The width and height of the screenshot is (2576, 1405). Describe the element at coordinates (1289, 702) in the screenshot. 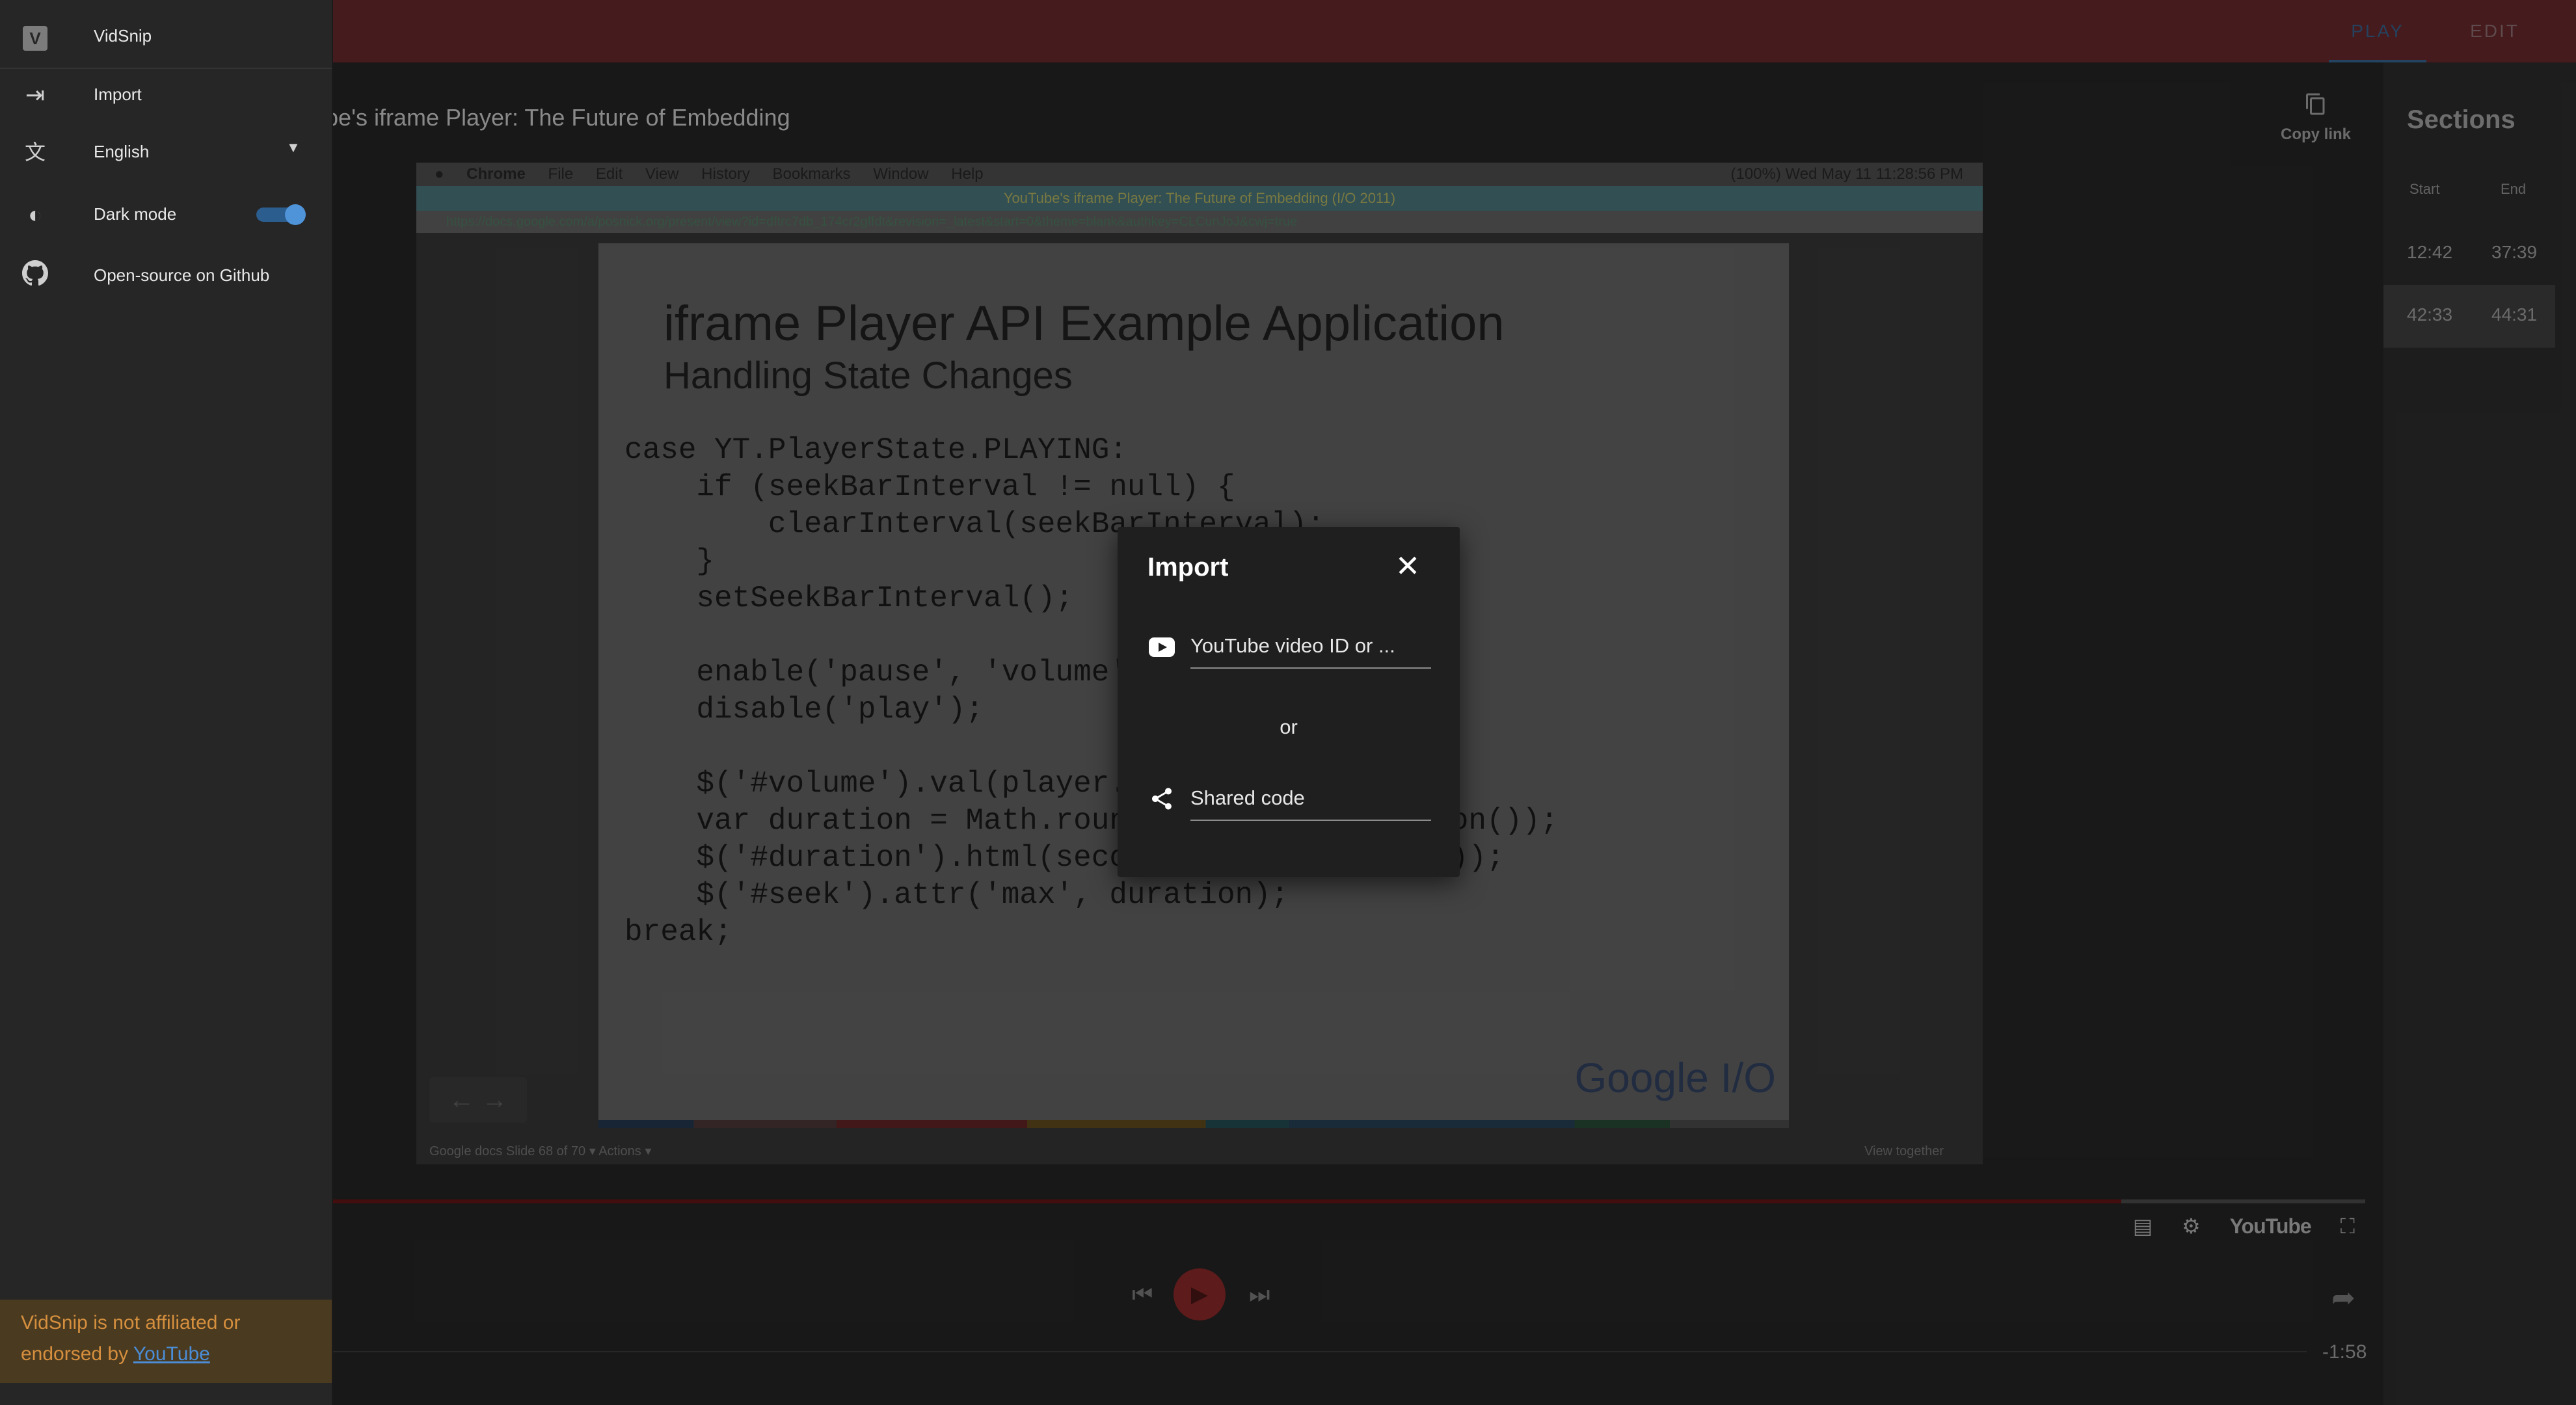

I see `import-dialog: Import ✕ or` at that location.